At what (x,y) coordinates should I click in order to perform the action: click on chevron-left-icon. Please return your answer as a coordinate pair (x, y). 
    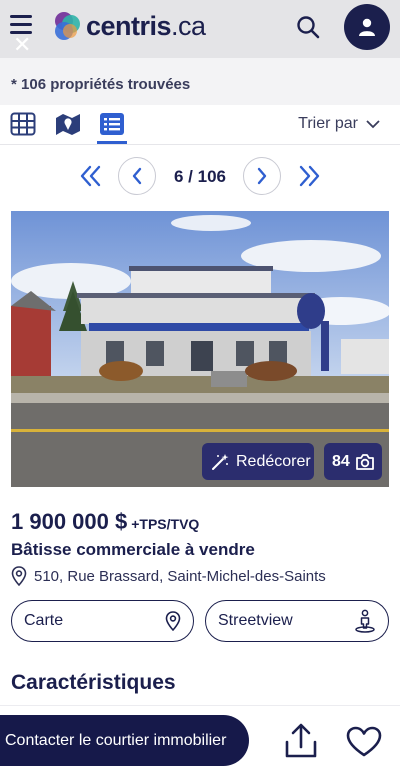
    Looking at the image, I should click on (137, 176).